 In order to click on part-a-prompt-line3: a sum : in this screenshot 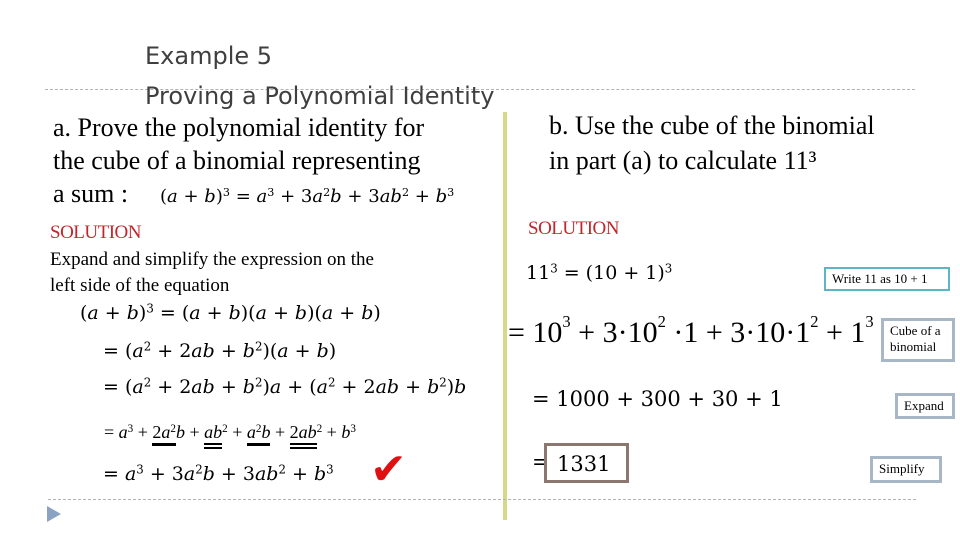, I will do `click(91, 193)`.